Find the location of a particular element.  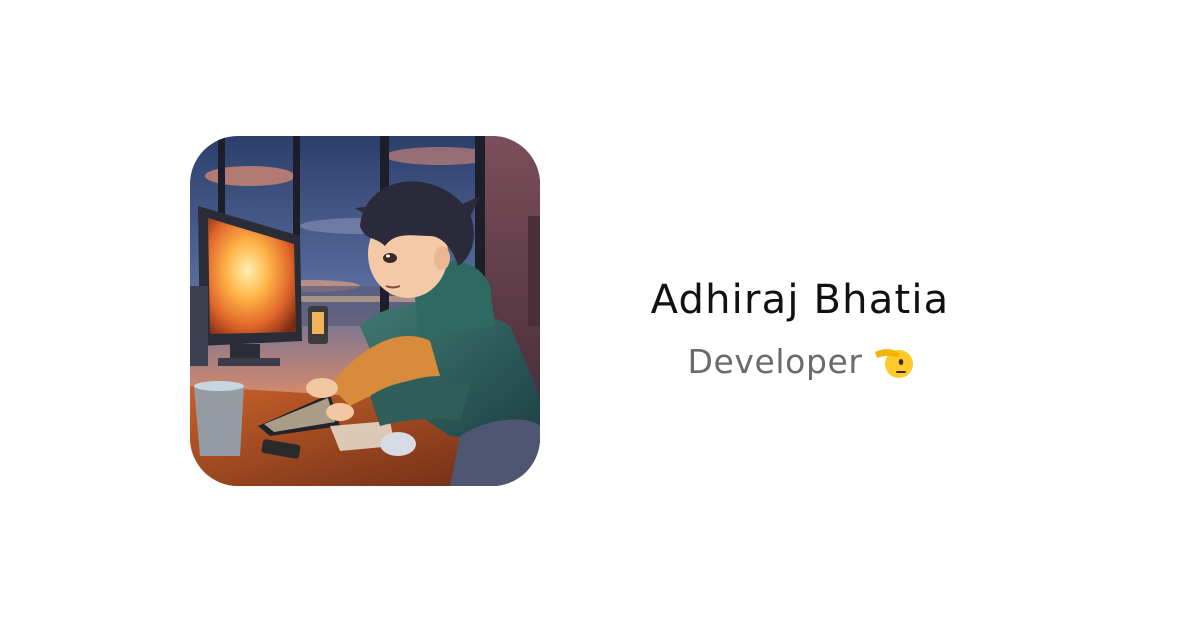

profile-text: Adhiraj Bhatia Developer is located at coordinates (800, 328).